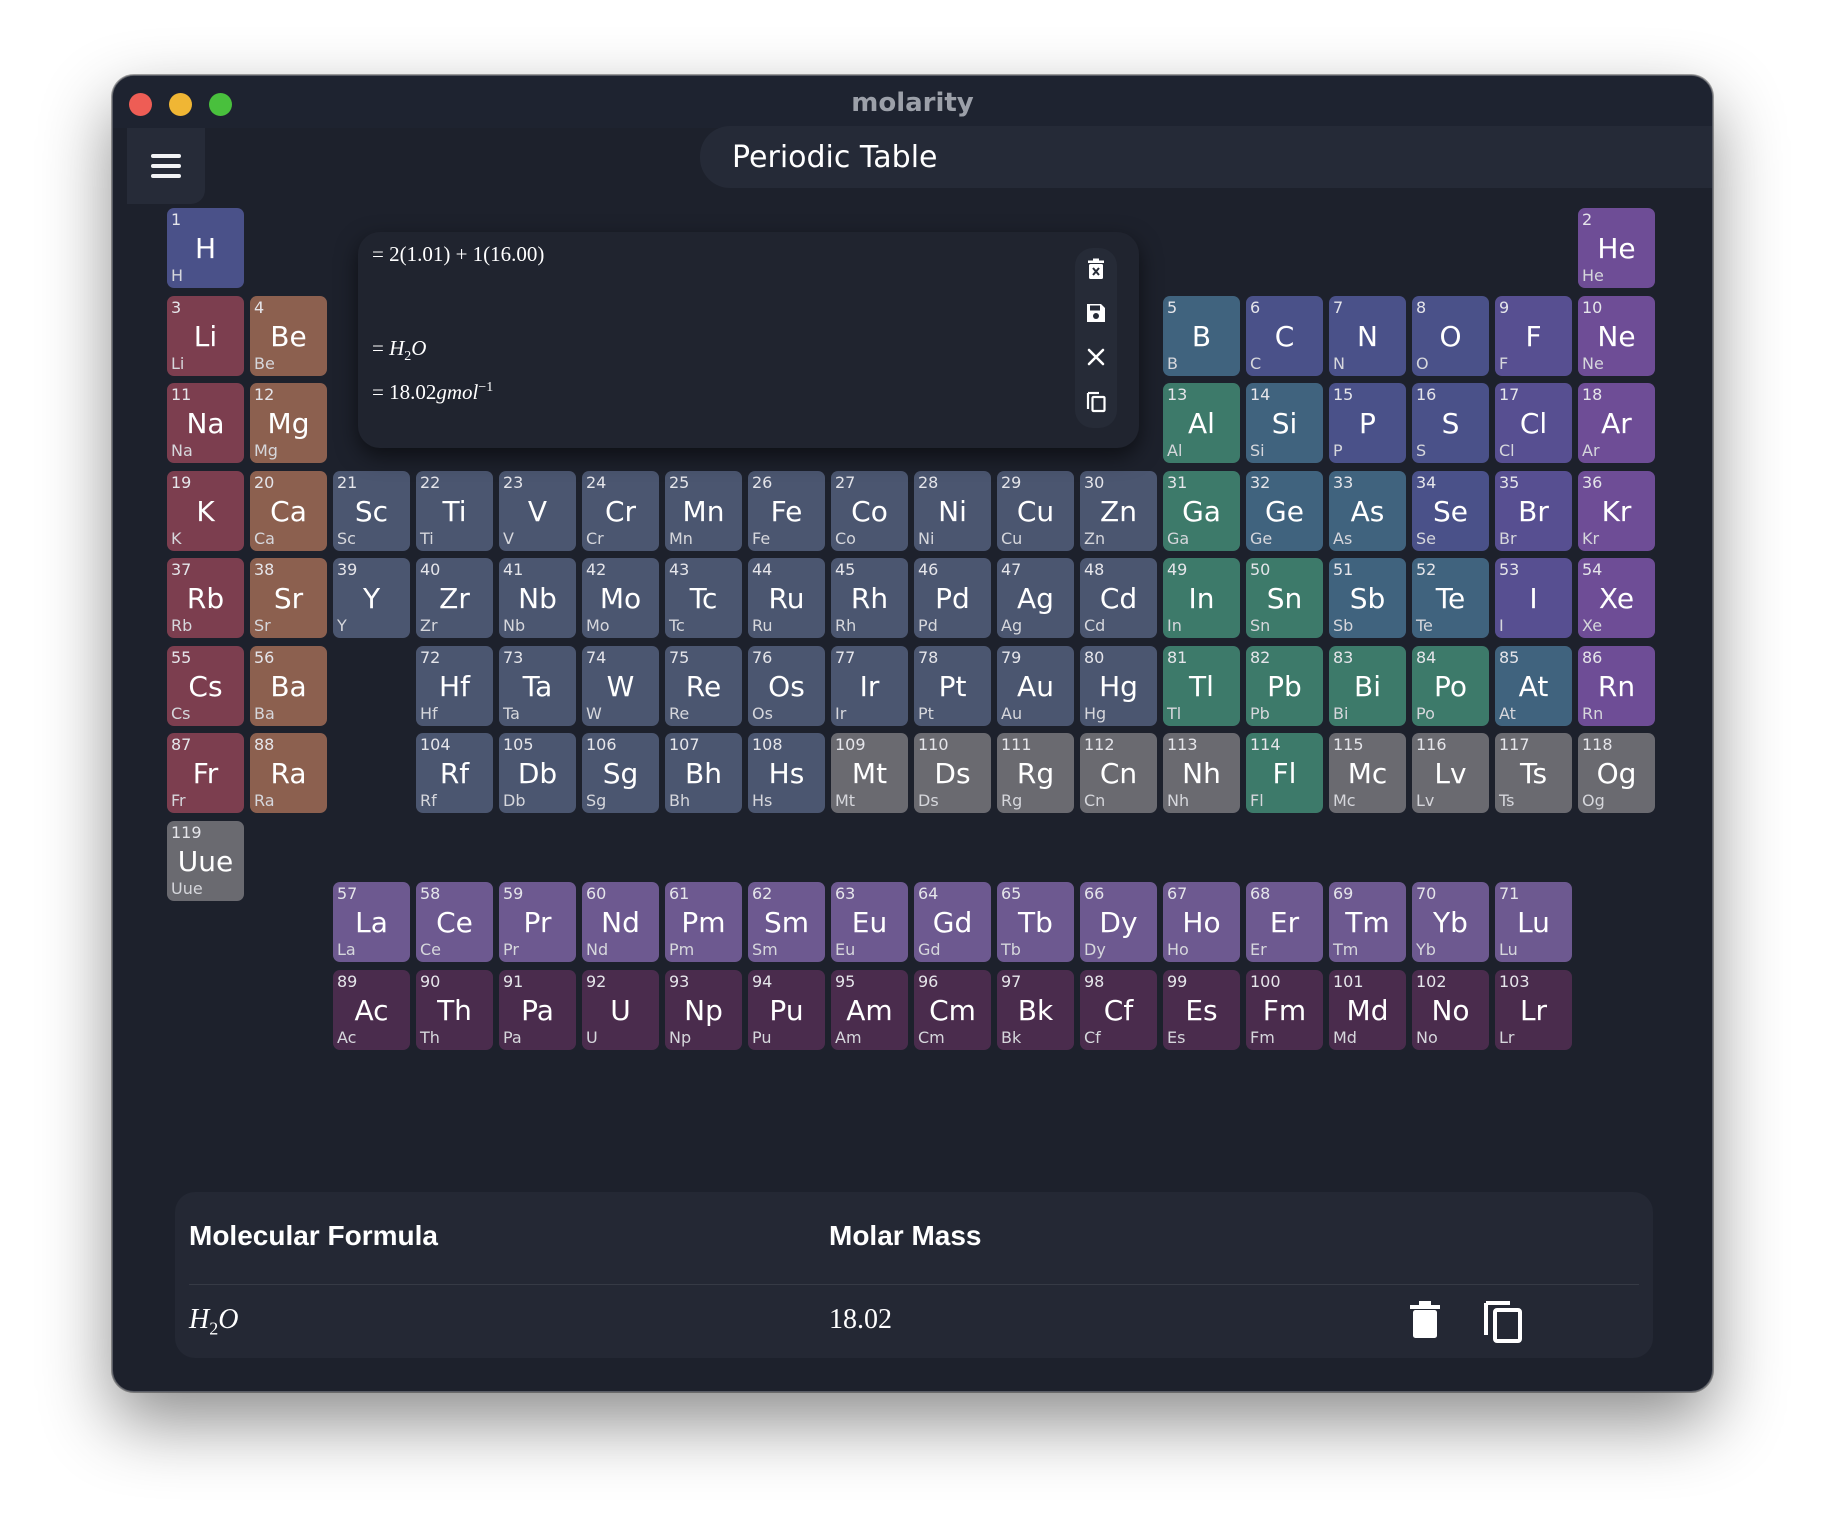 This screenshot has width=1824, height=1540. I want to click on element-tile-db: 105 Db Db, so click(537, 773).